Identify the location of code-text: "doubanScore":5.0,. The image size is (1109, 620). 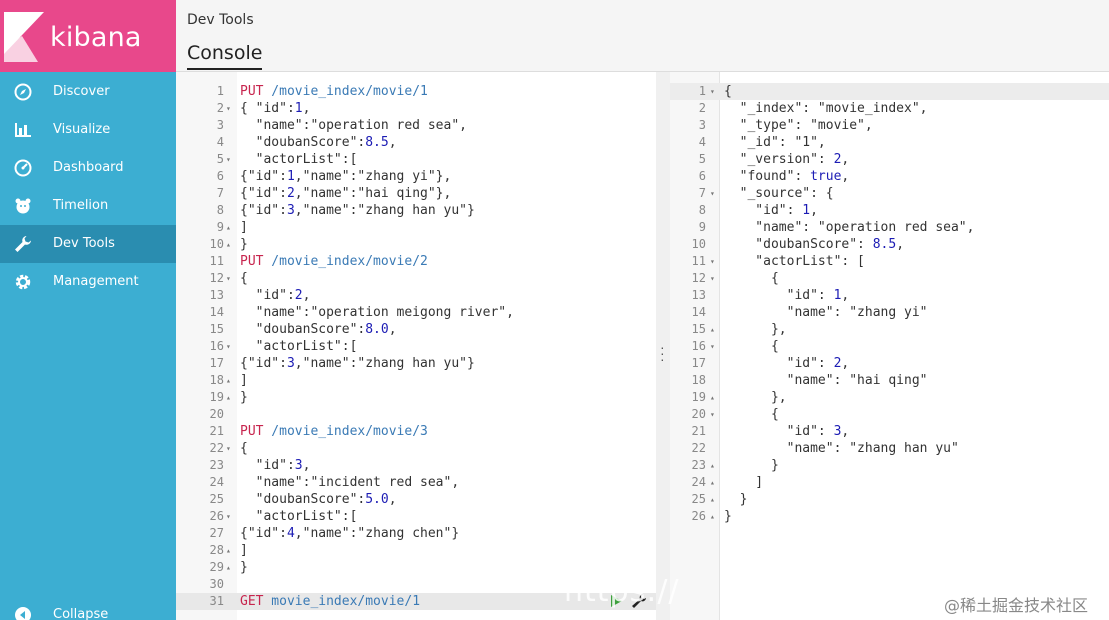
(318, 499).